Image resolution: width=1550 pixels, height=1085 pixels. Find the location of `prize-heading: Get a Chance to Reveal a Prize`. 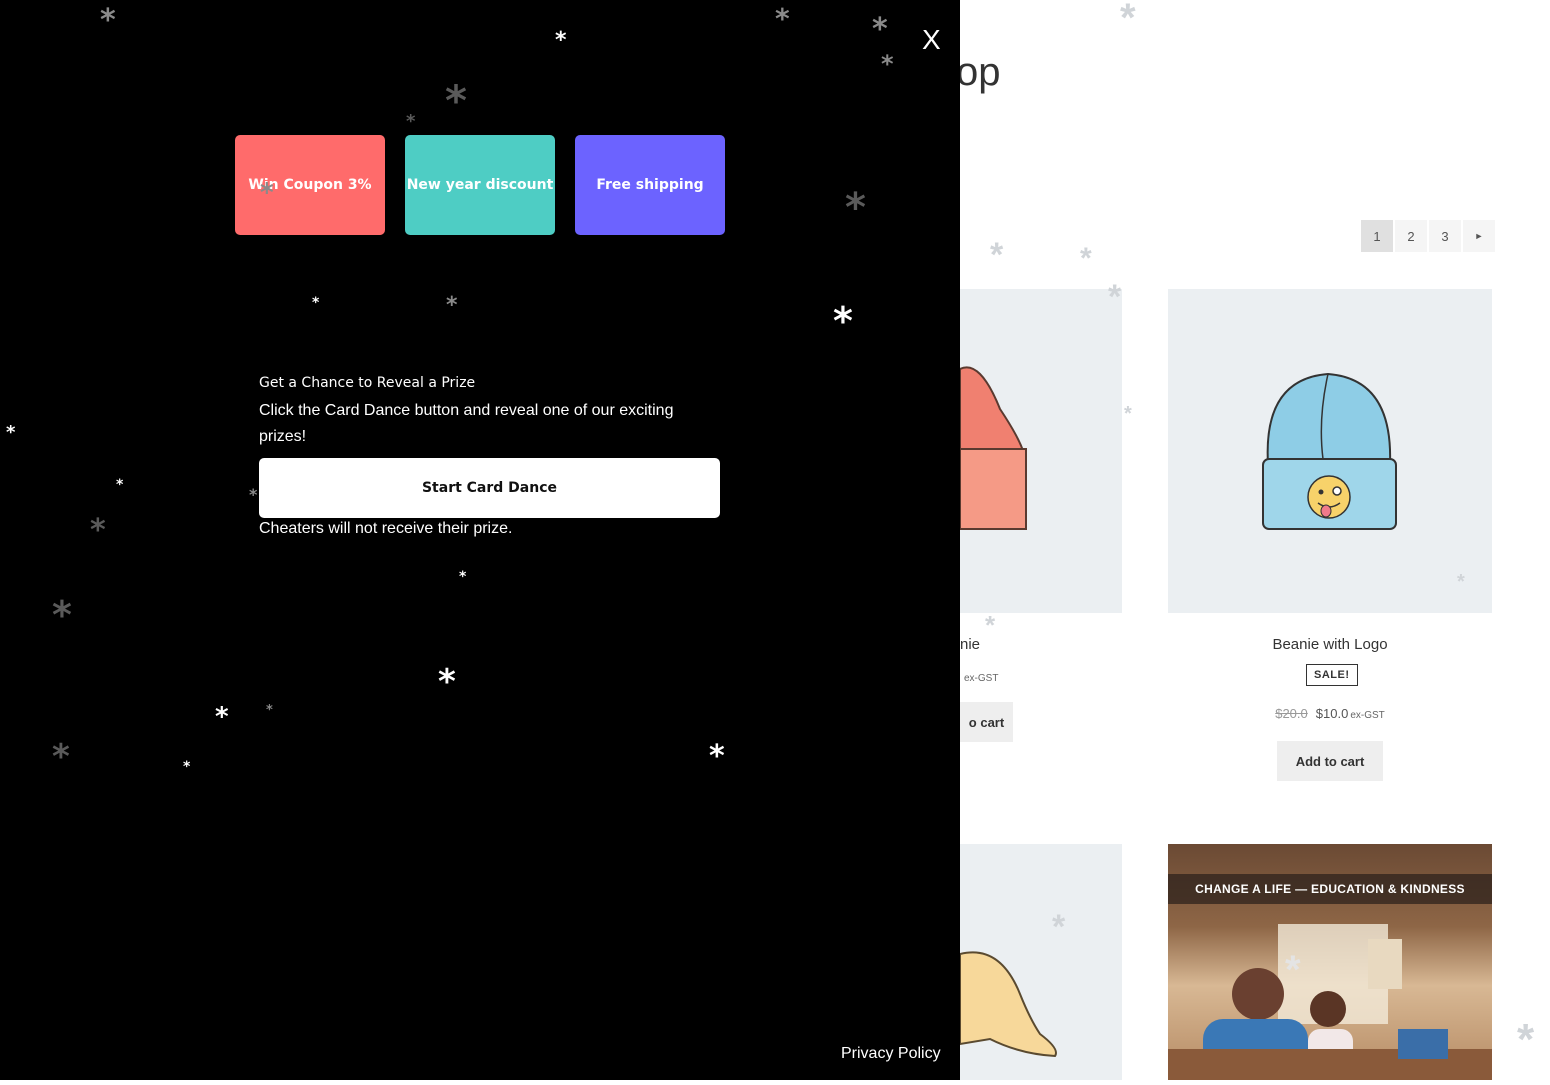

prize-heading: Get a Chance to Reveal a Prize is located at coordinates (367, 383).